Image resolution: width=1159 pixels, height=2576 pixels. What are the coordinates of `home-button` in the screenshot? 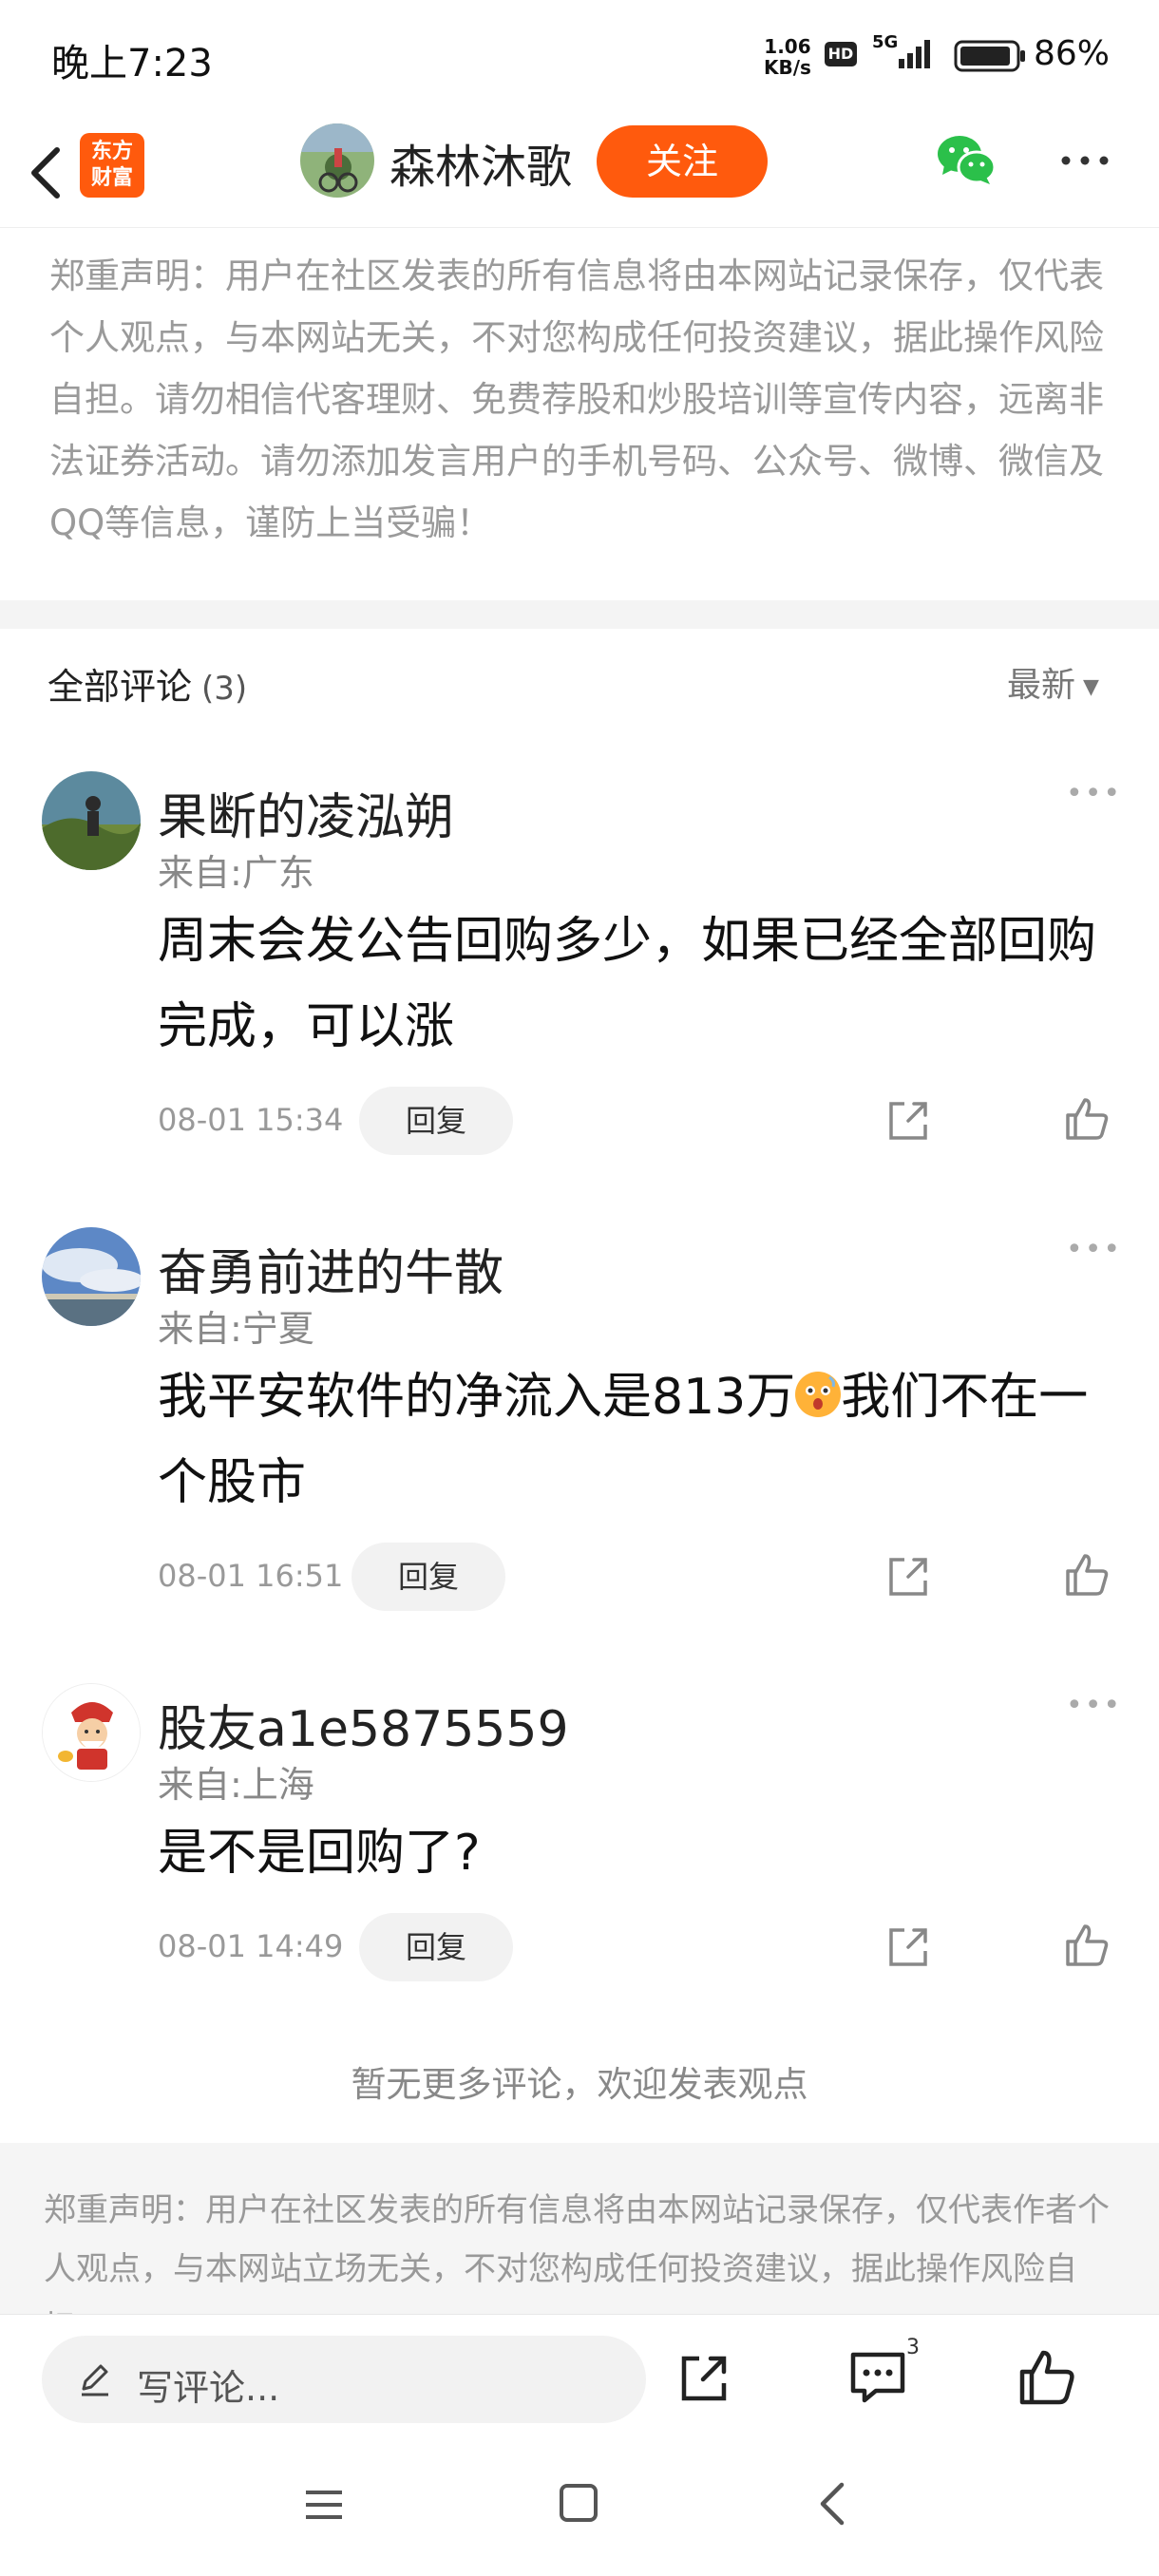 It's located at (578, 2503).